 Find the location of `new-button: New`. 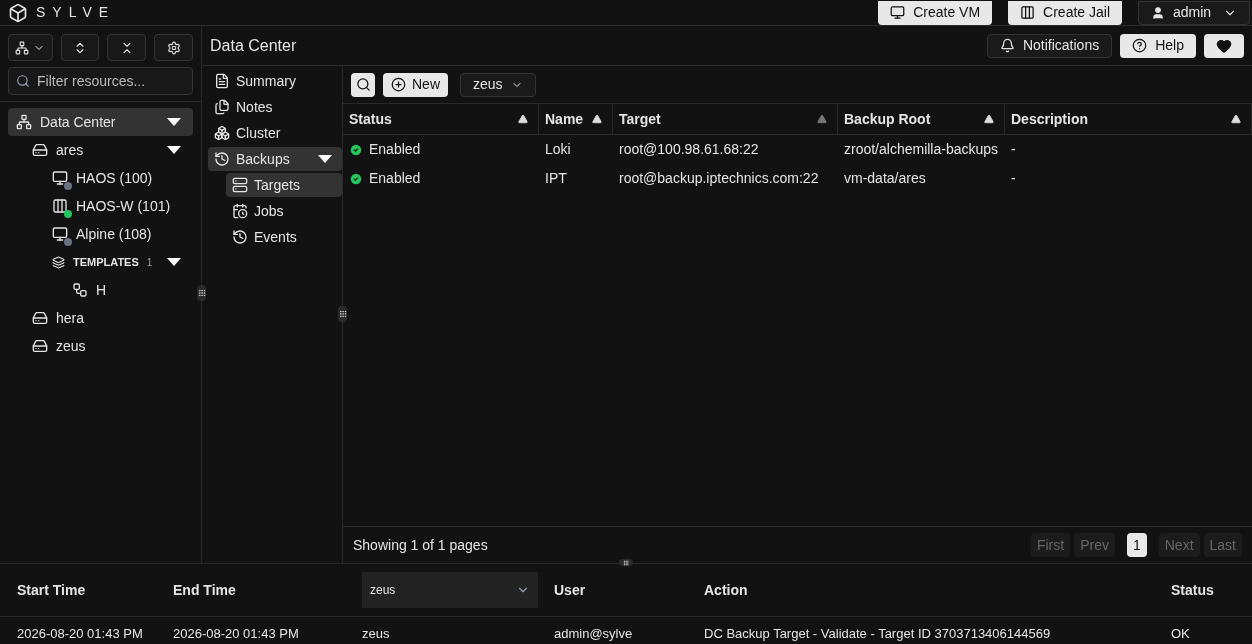

new-button: New is located at coordinates (415, 84).